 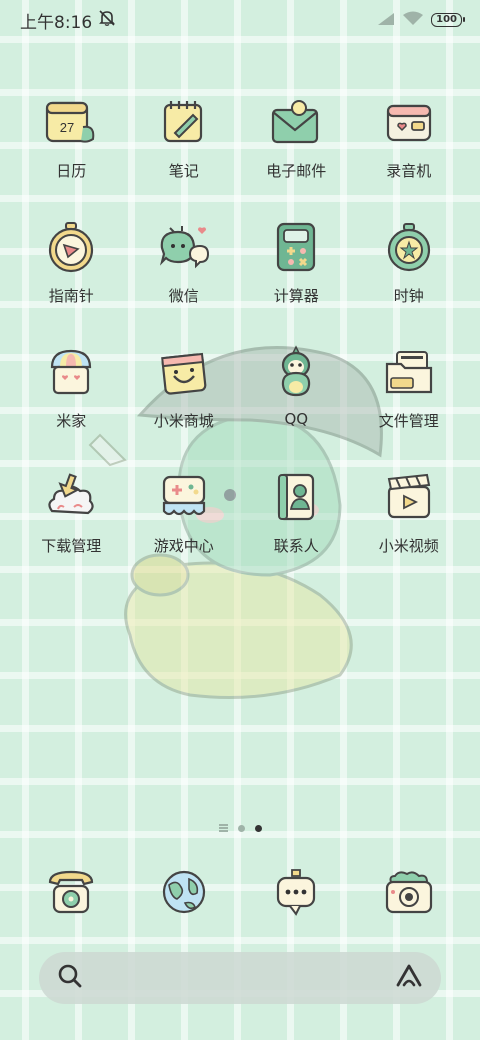 What do you see at coordinates (413, 20) in the screenshot?
I see `wifi-icon` at bounding box center [413, 20].